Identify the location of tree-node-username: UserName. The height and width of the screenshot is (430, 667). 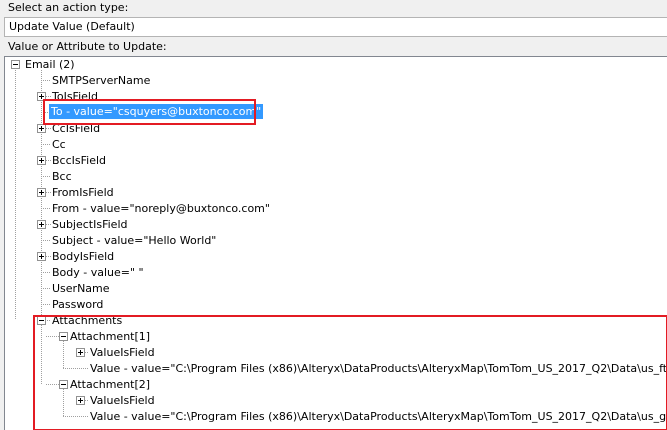
(81, 289).